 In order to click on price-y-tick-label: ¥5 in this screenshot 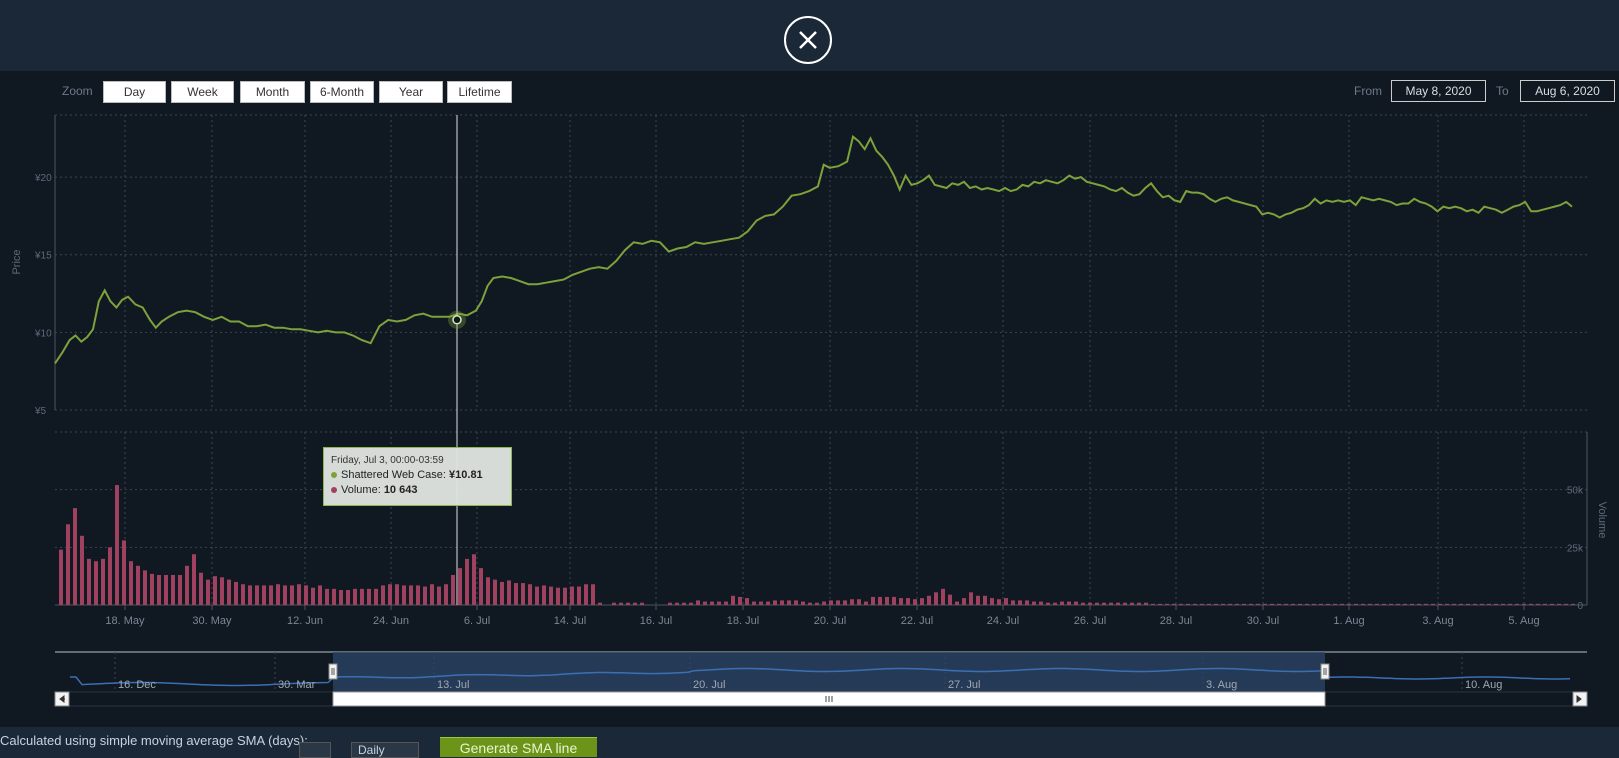, I will do `click(40, 411)`.